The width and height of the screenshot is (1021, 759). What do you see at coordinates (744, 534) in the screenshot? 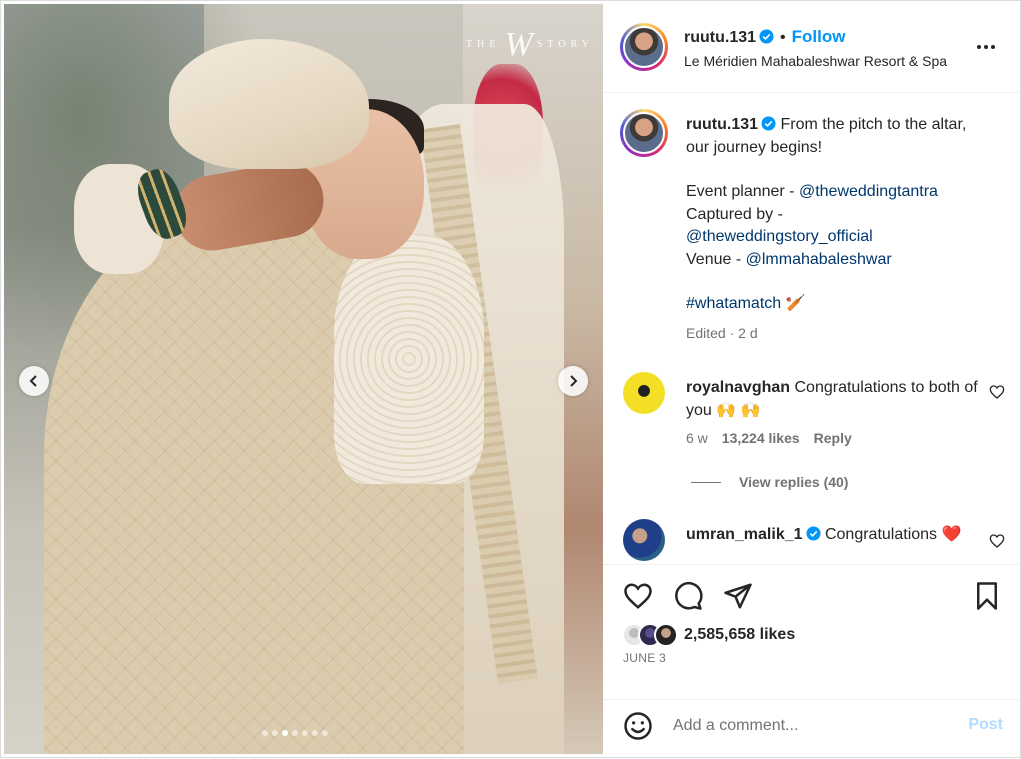
I see `commenter-username: umran_malik_1` at bounding box center [744, 534].